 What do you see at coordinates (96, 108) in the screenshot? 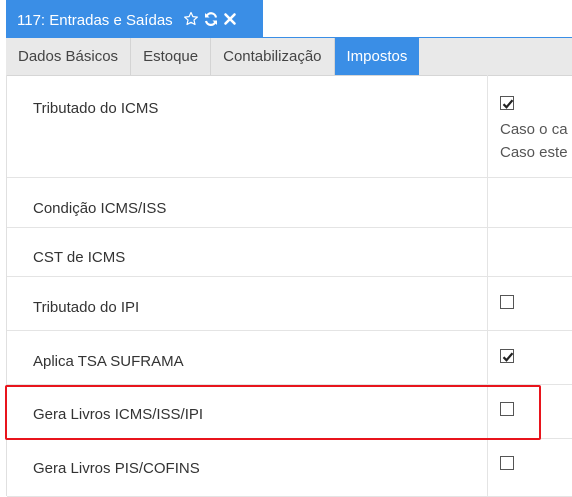
I see `row-label: Tributado do ICMS` at bounding box center [96, 108].